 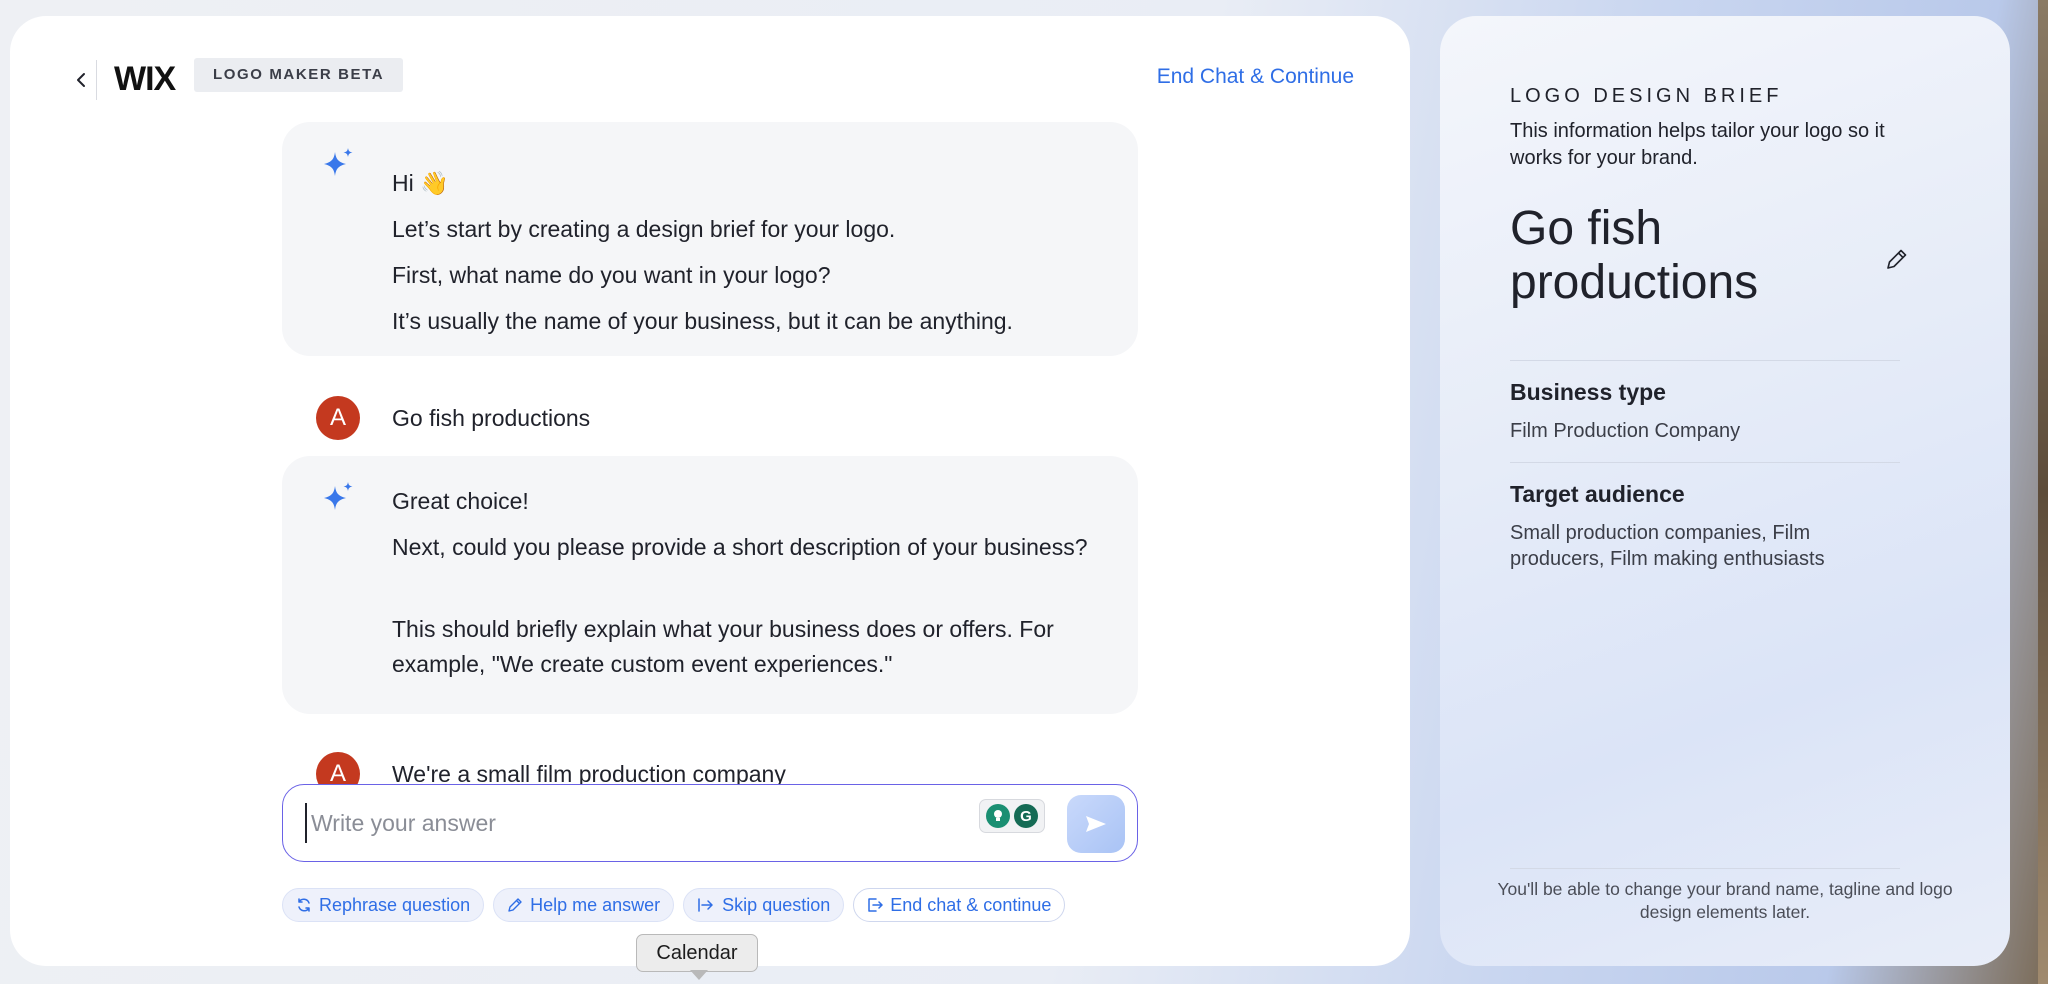 I want to click on chip-label: Rephrase question, so click(x=395, y=904).